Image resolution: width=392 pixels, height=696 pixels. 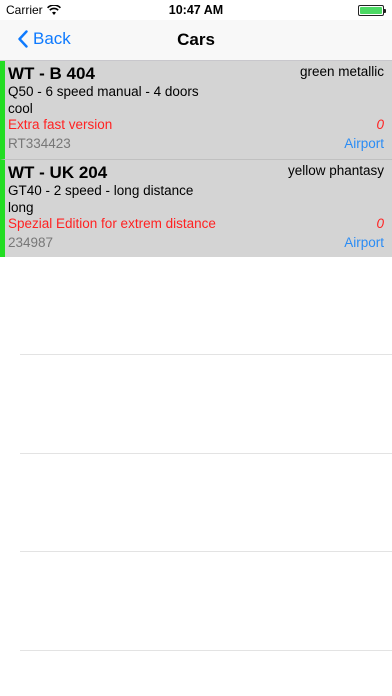 What do you see at coordinates (20, 108) in the screenshot?
I see `car-model-line2: cool` at bounding box center [20, 108].